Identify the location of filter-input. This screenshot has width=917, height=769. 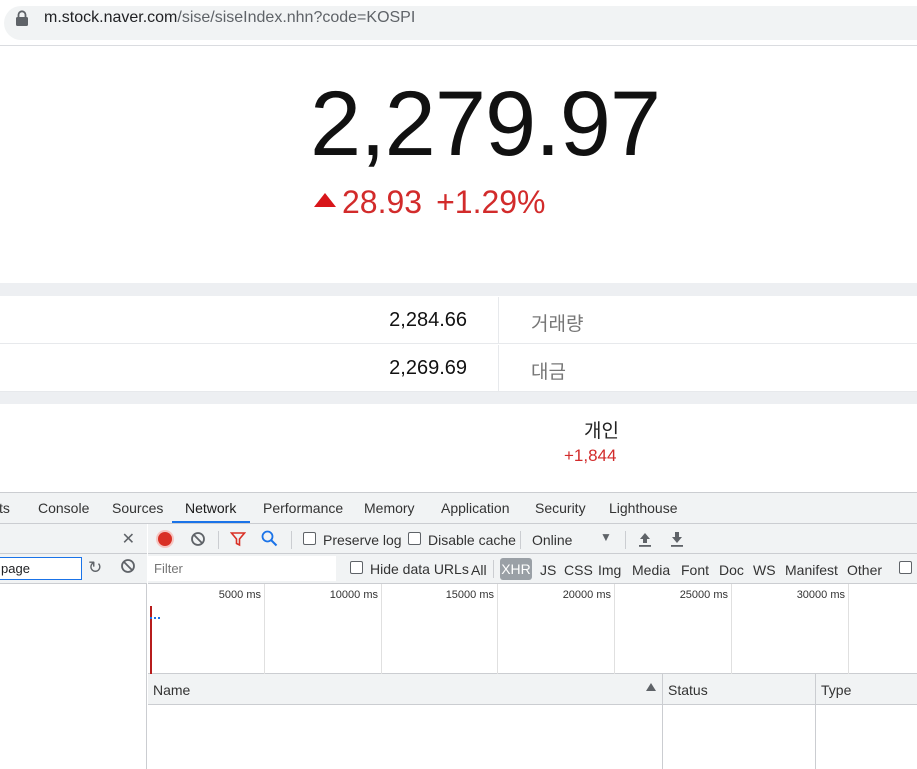
(242, 568).